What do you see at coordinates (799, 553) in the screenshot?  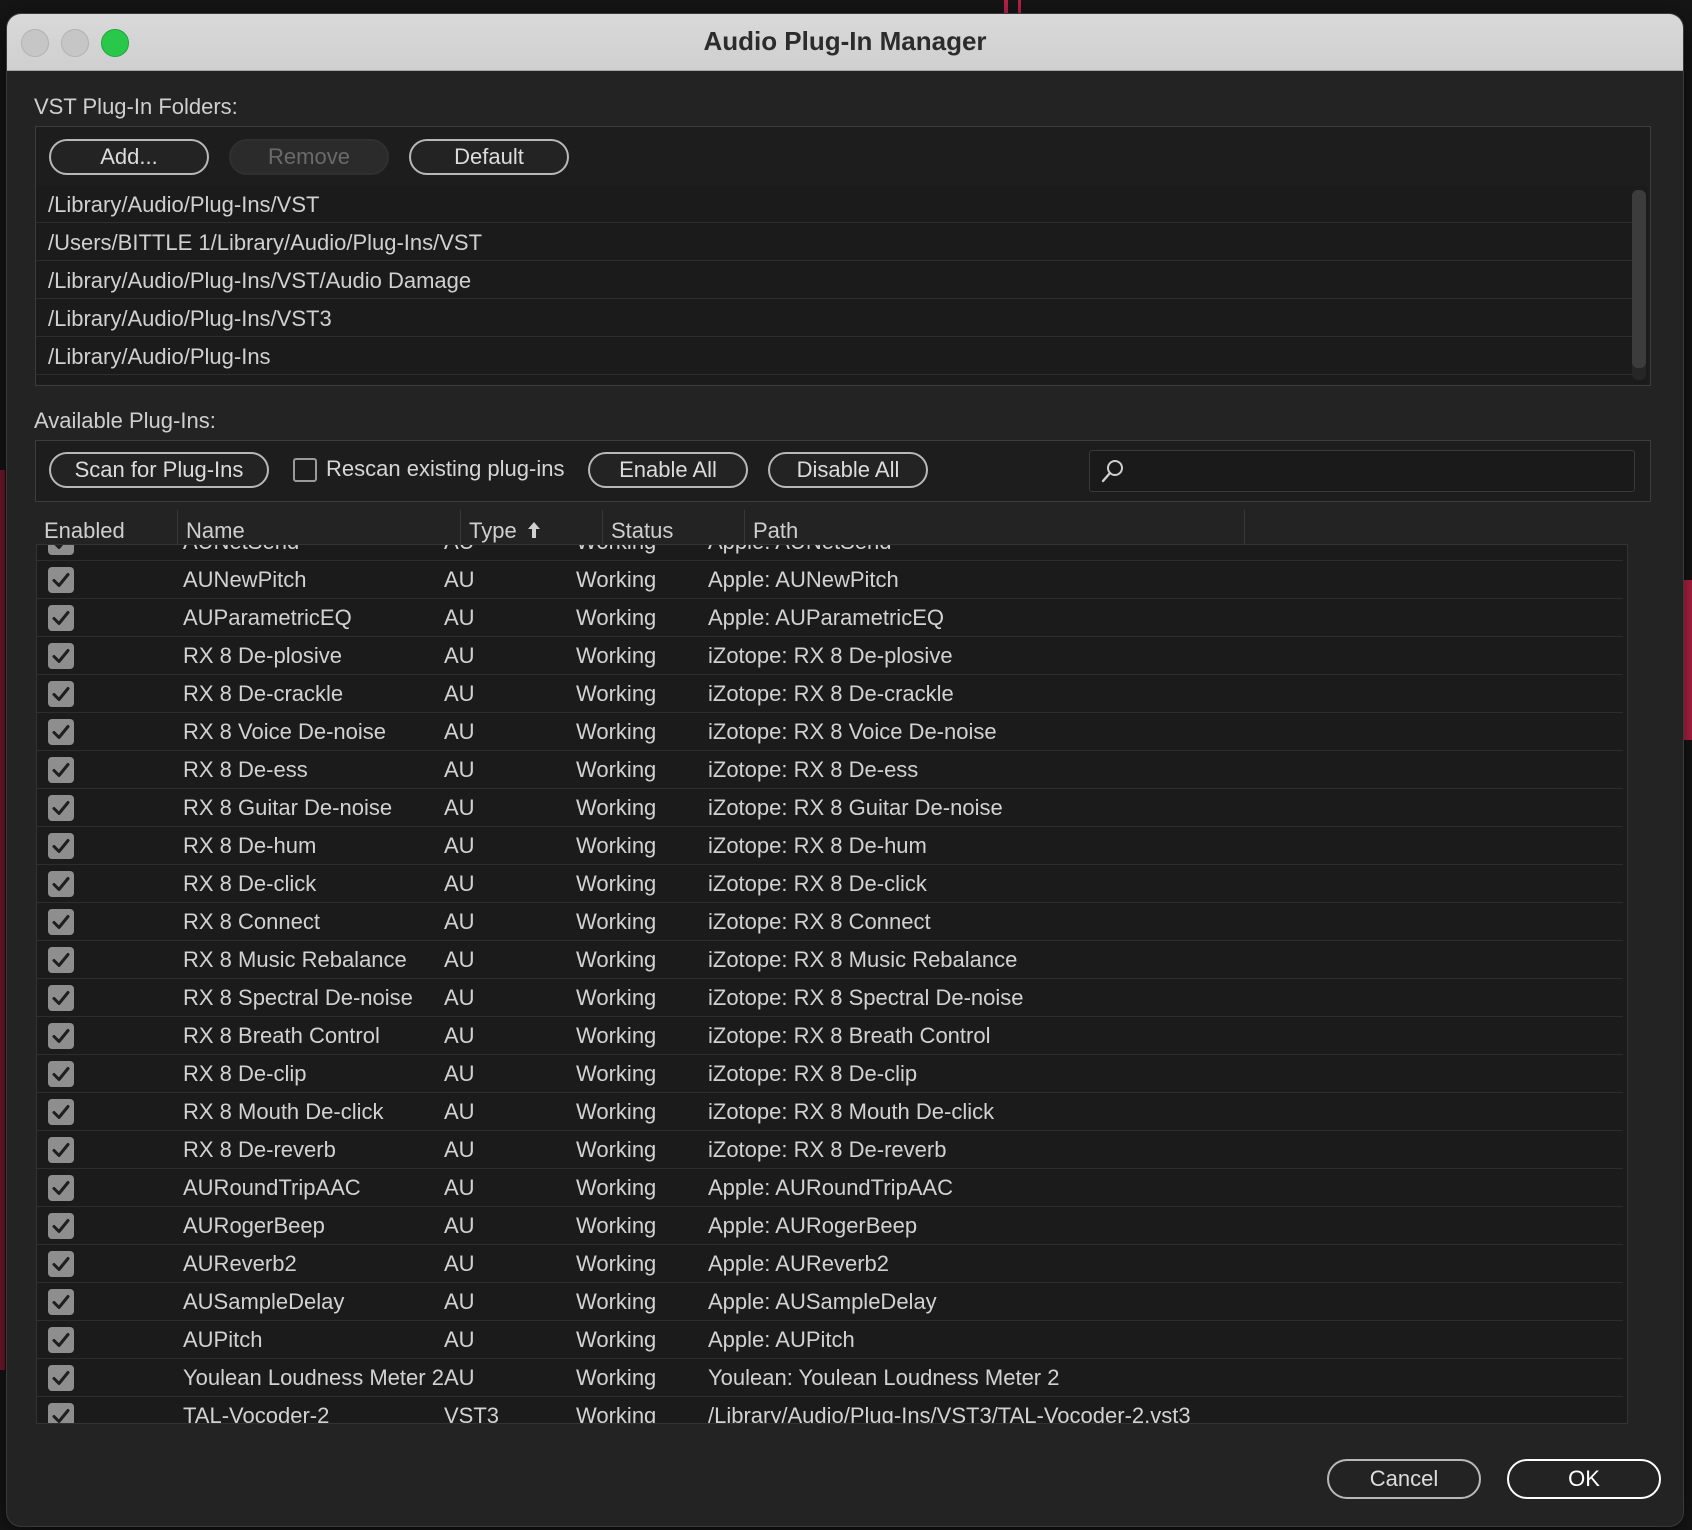 I see `plugin-path: Apple: AUNetSend` at bounding box center [799, 553].